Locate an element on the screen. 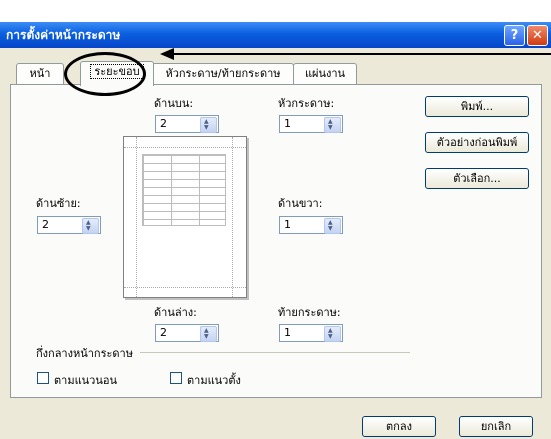  preview-grid is located at coordinates (184, 190).